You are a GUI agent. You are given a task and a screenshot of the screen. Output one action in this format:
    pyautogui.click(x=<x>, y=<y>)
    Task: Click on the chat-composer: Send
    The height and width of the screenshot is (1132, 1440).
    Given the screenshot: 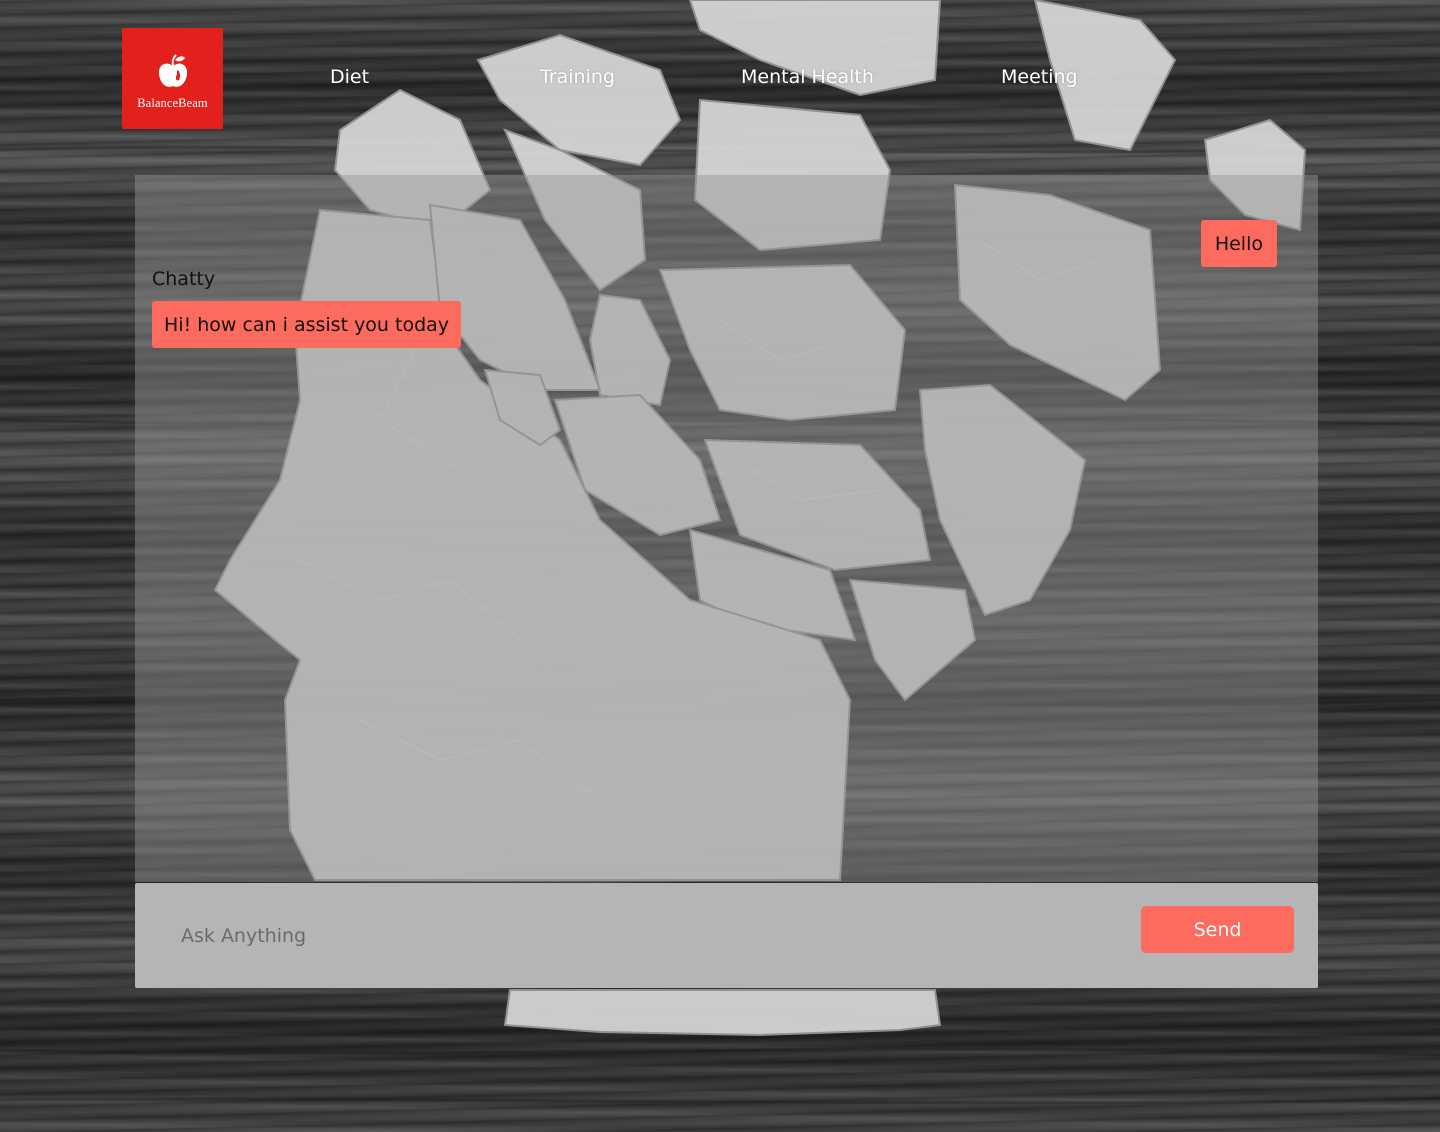 What is the action you would take?
    pyautogui.click(x=726, y=935)
    